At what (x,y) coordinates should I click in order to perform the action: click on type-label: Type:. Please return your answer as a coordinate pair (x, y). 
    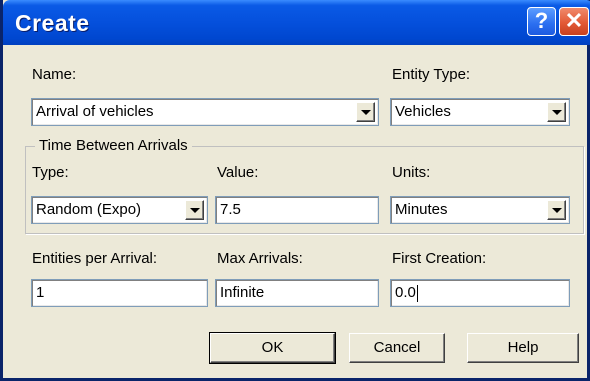
    Looking at the image, I should click on (50, 172).